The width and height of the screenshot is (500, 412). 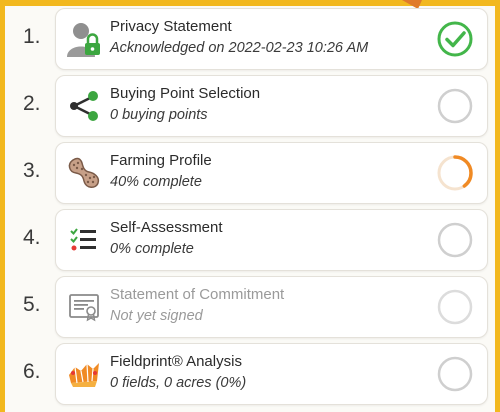 What do you see at coordinates (32, 237) in the screenshot?
I see `step-number: 4.` at bounding box center [32, 237].